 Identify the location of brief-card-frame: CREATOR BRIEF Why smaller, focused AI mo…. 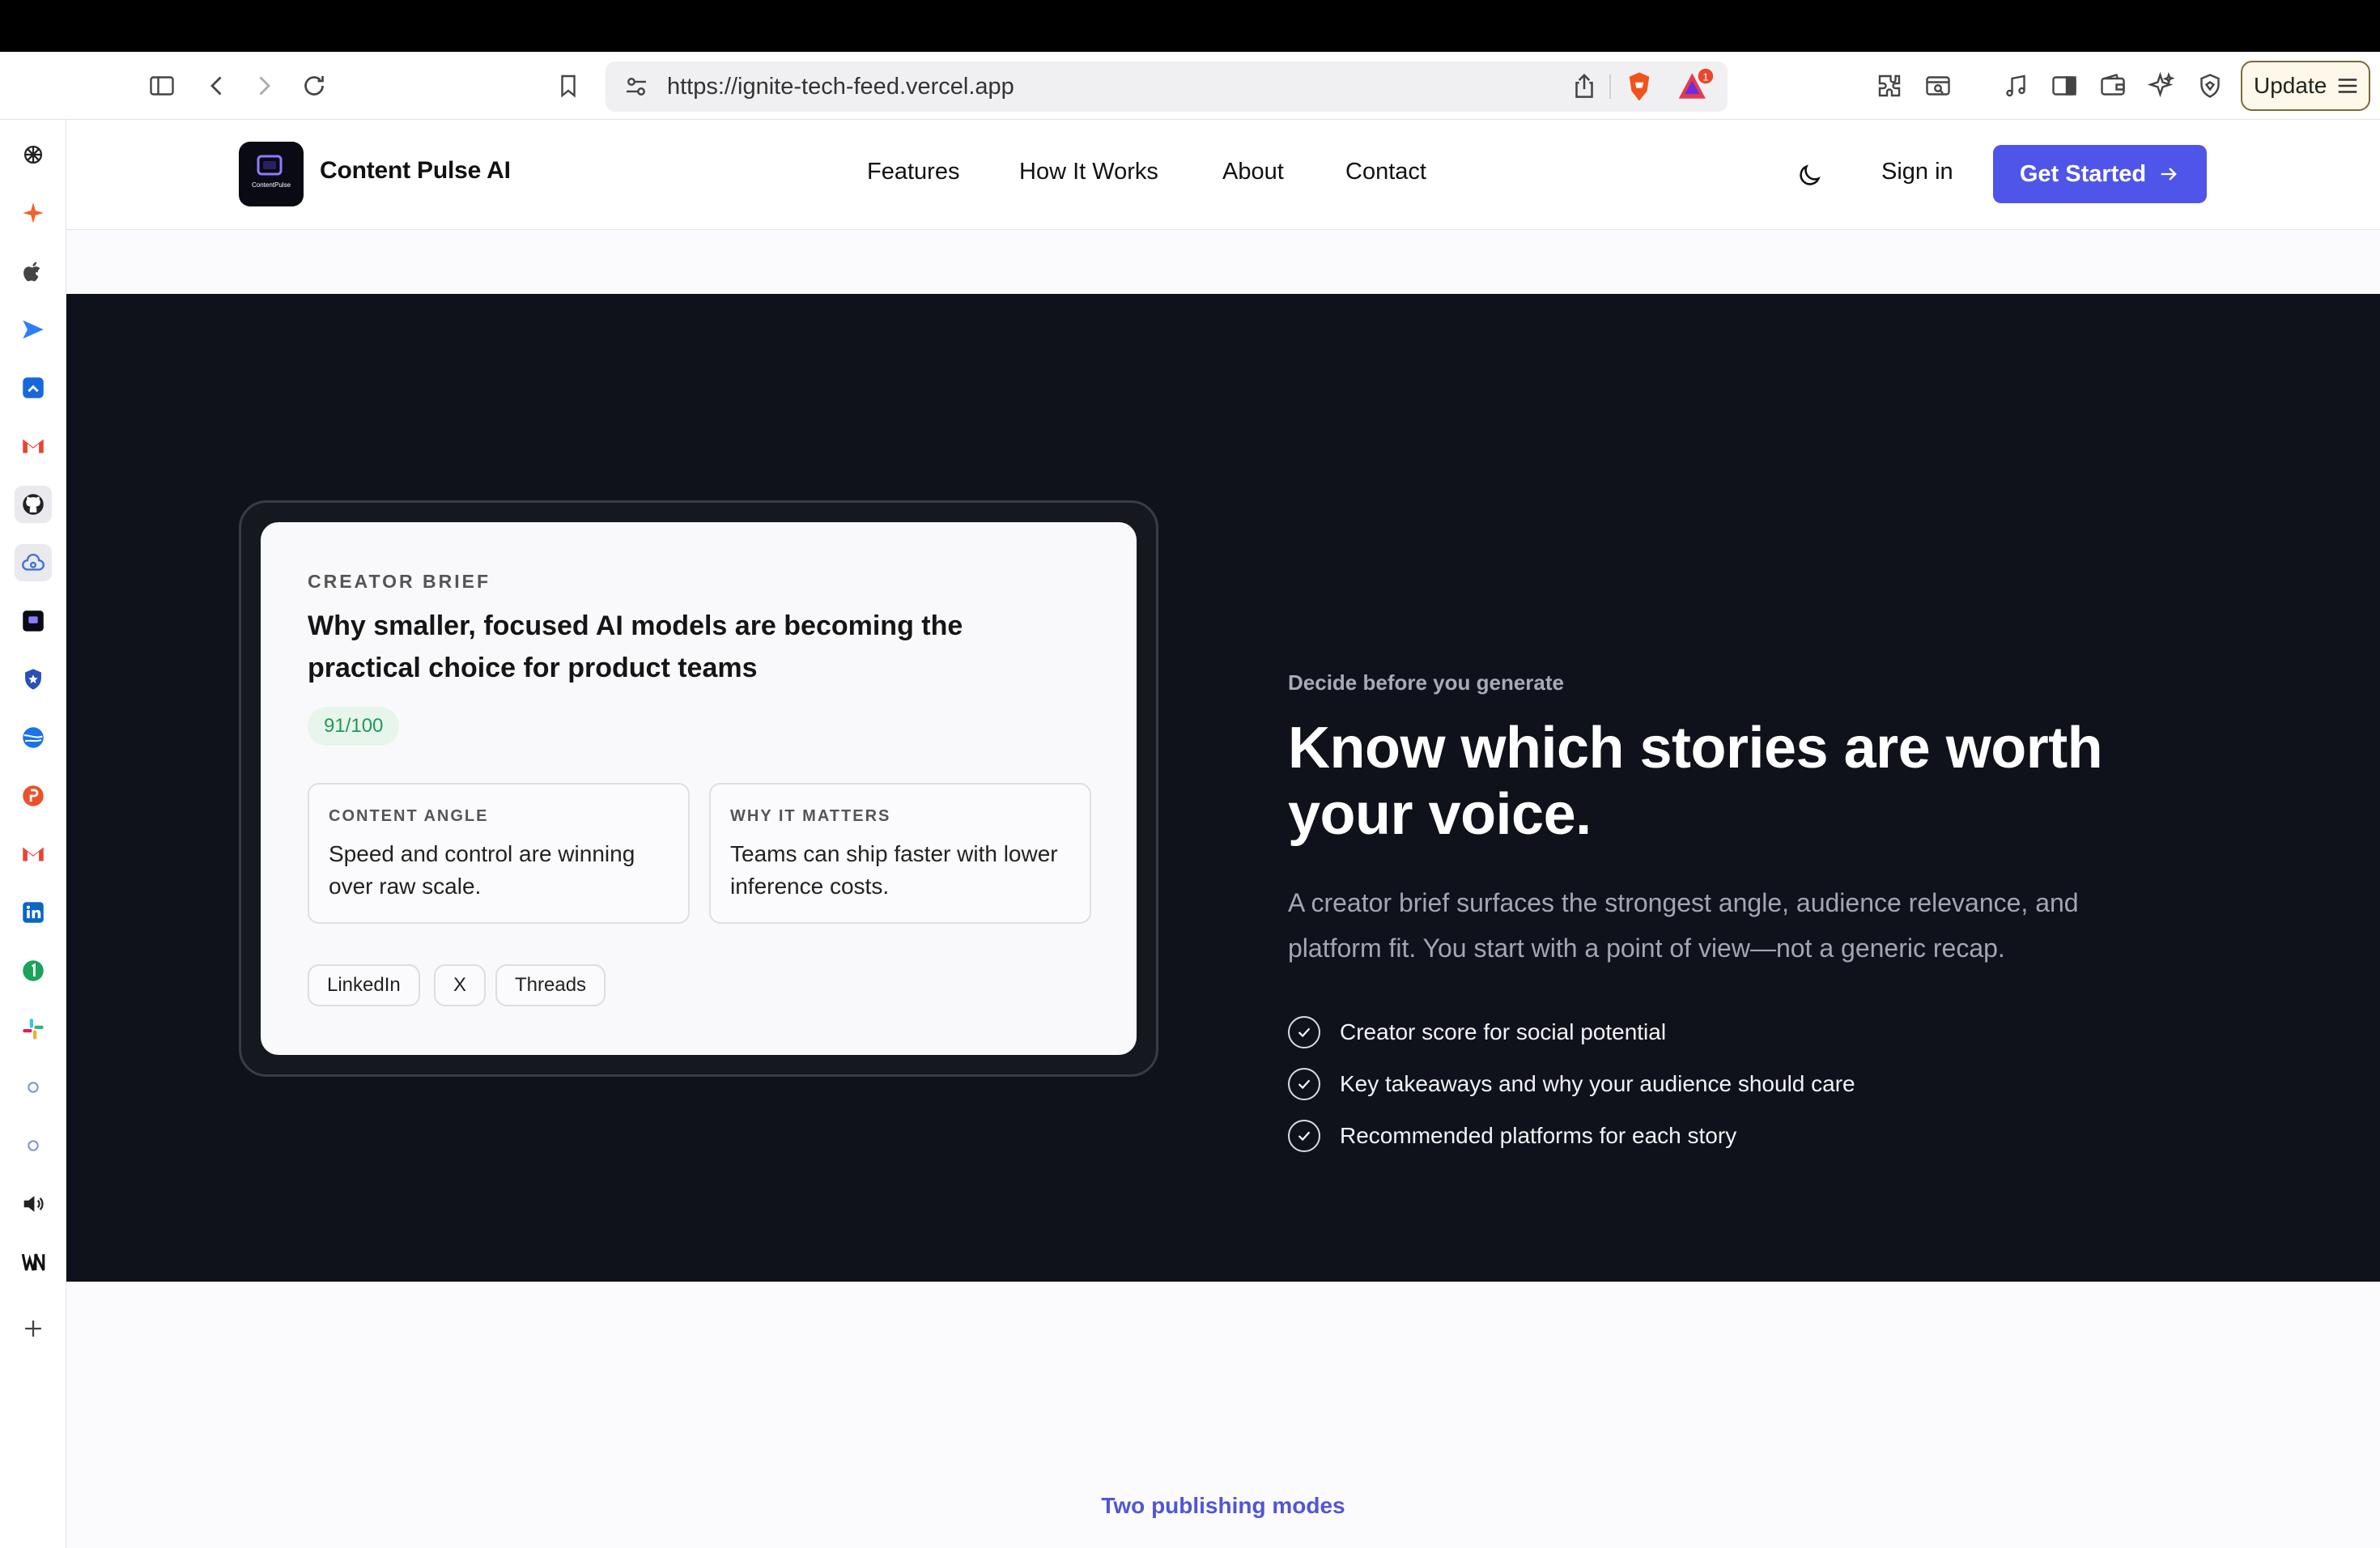
(698, 788).